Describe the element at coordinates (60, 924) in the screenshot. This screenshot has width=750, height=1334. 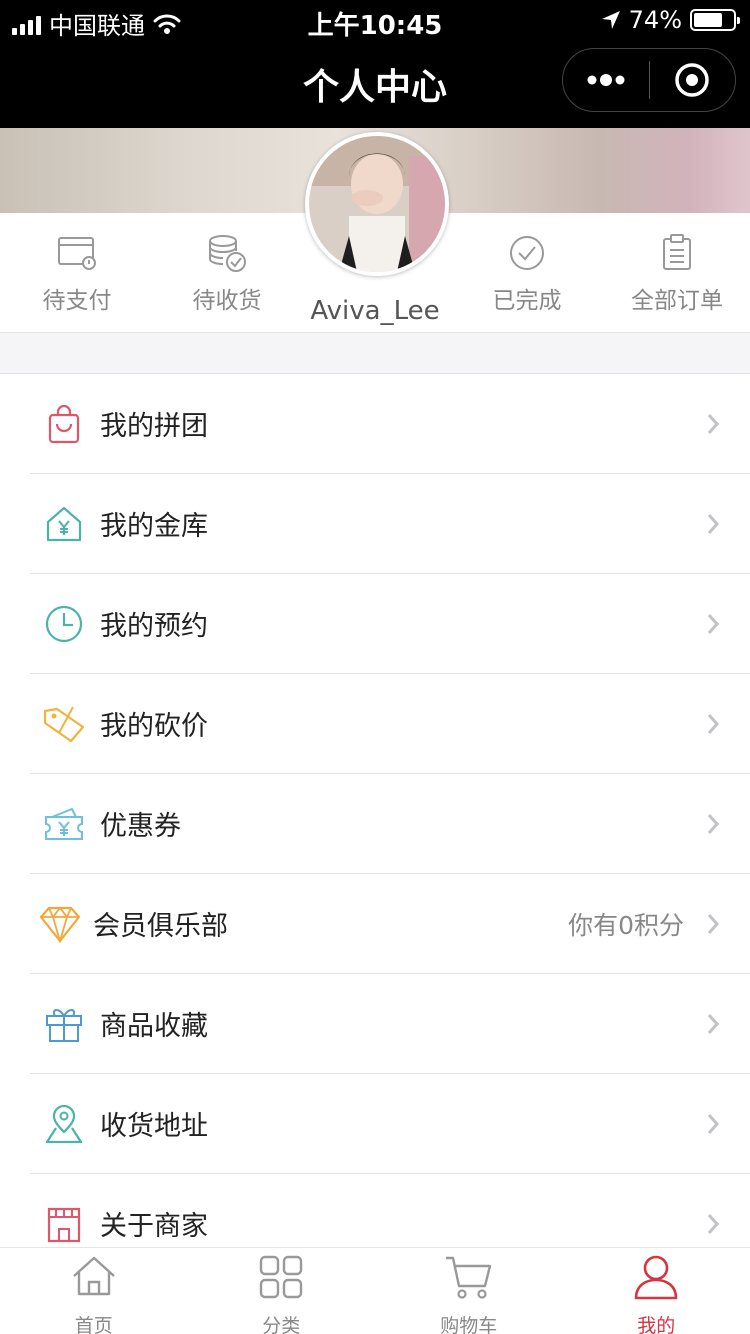
I see `diamond-icon` at that location.